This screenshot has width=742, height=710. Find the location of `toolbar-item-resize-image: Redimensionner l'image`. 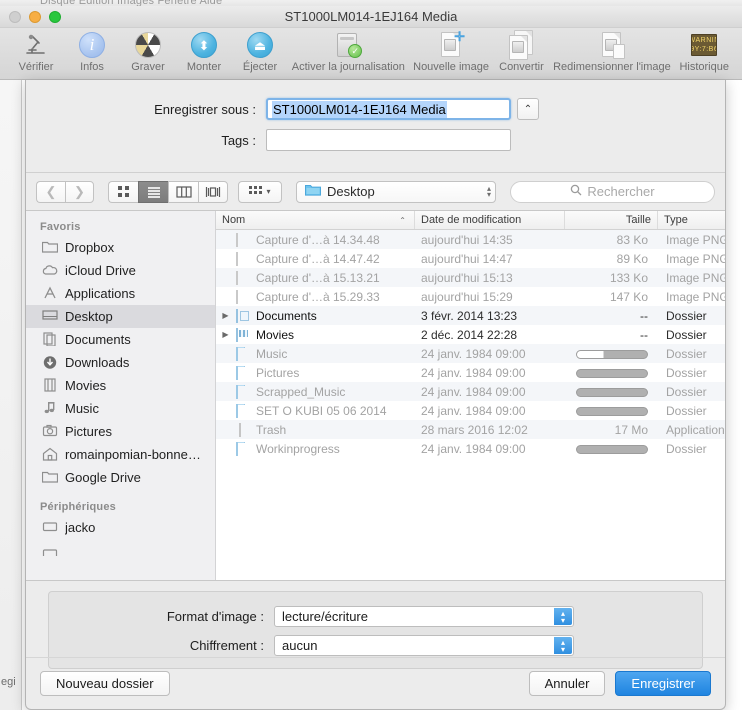

toolbar-item-resize-image: Redimensionner l'image is located at coordinates (611, 51).